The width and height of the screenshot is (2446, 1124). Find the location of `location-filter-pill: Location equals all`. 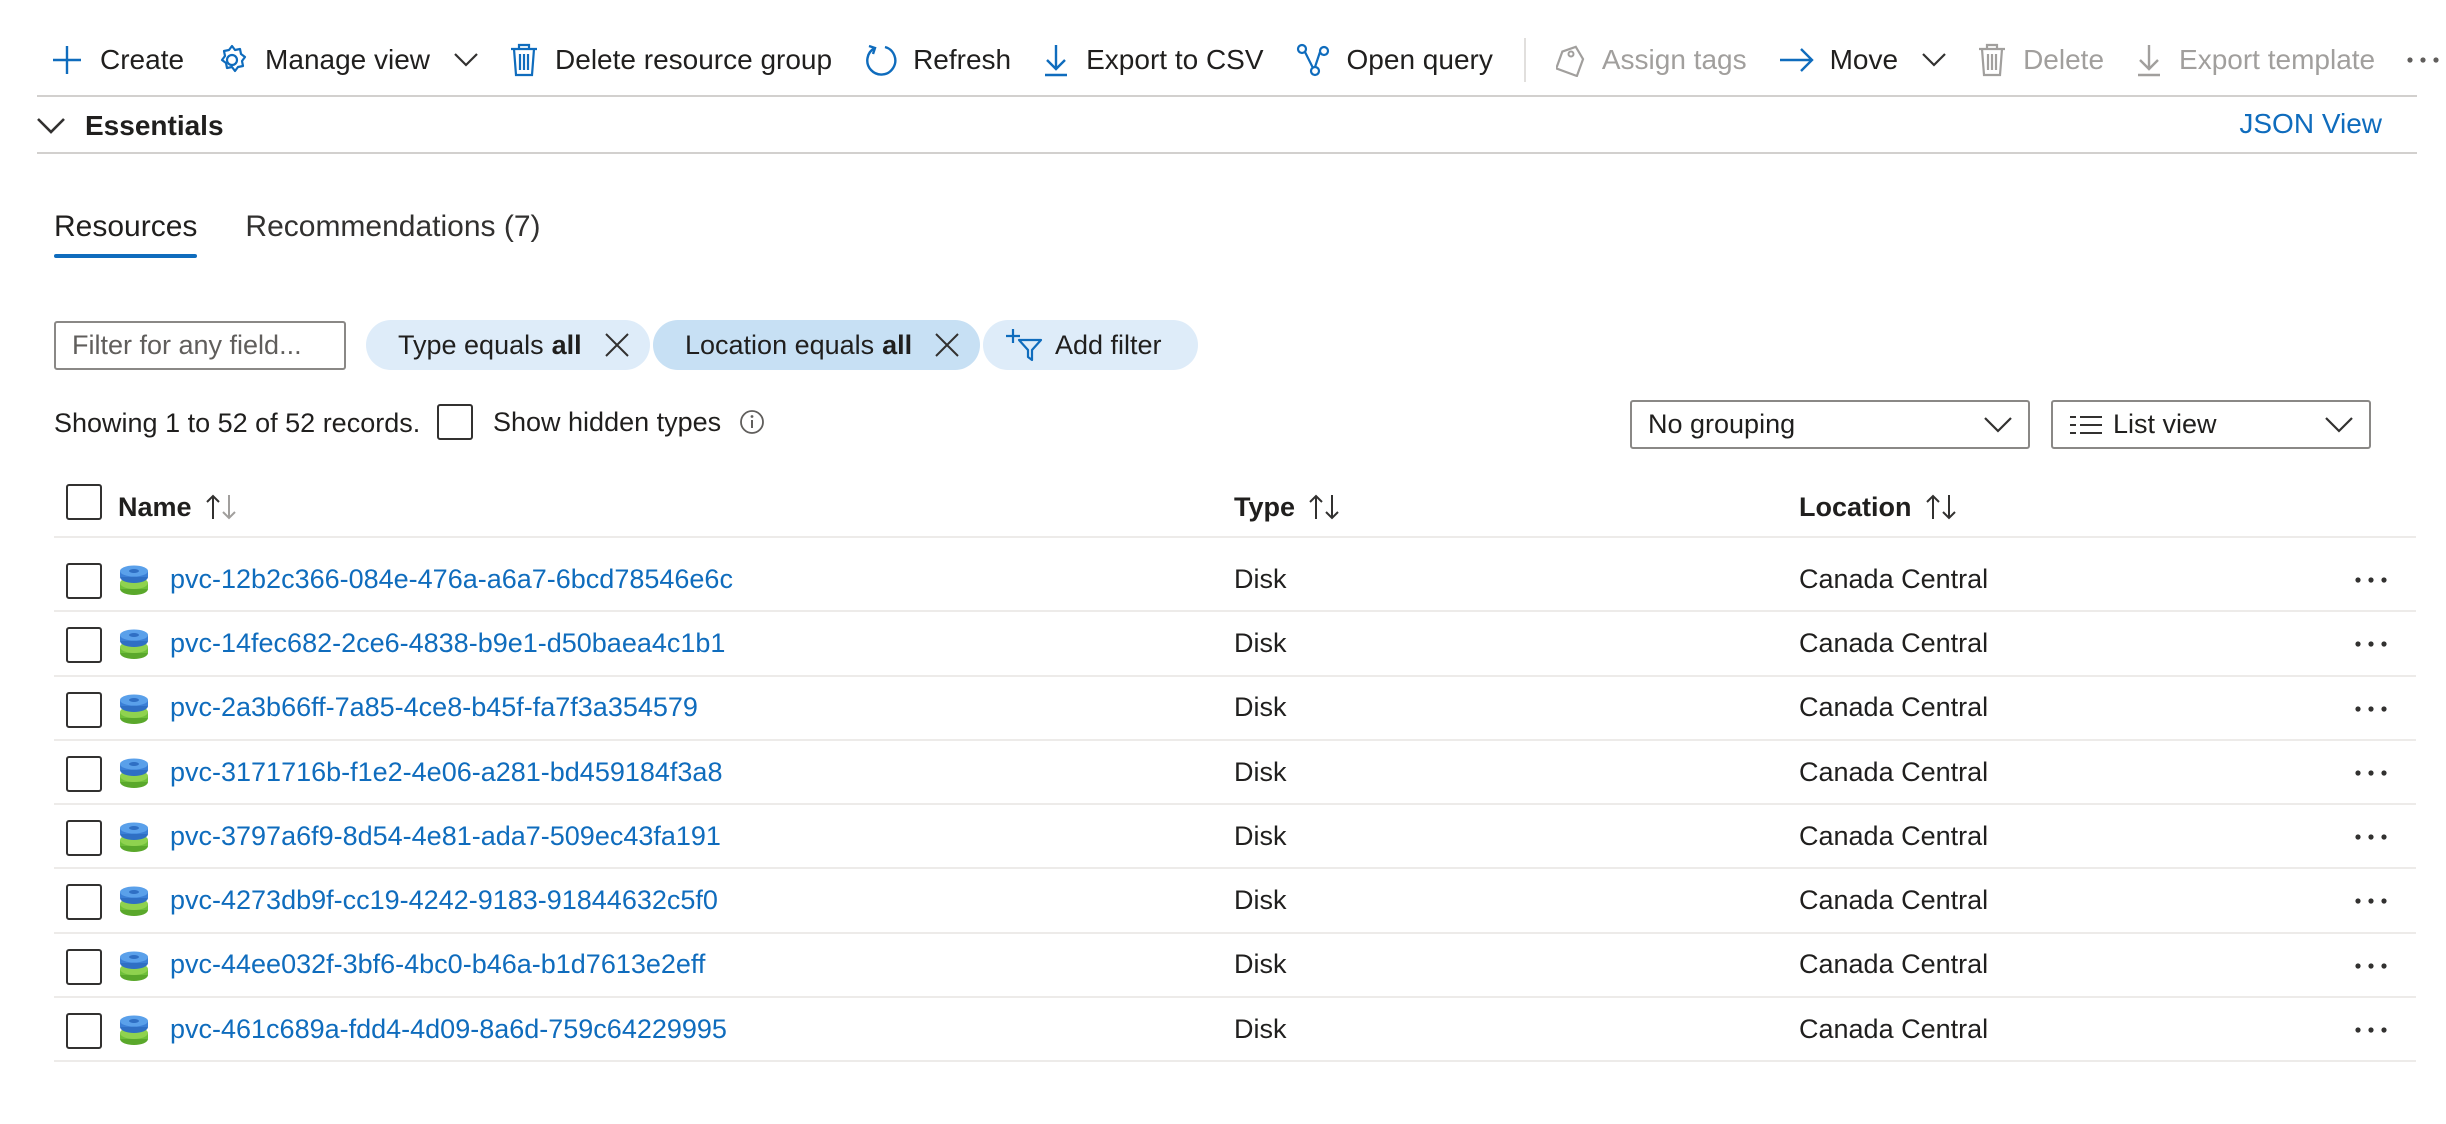

location-filter-pill: Location equals all is located at coordinates (817, 345).